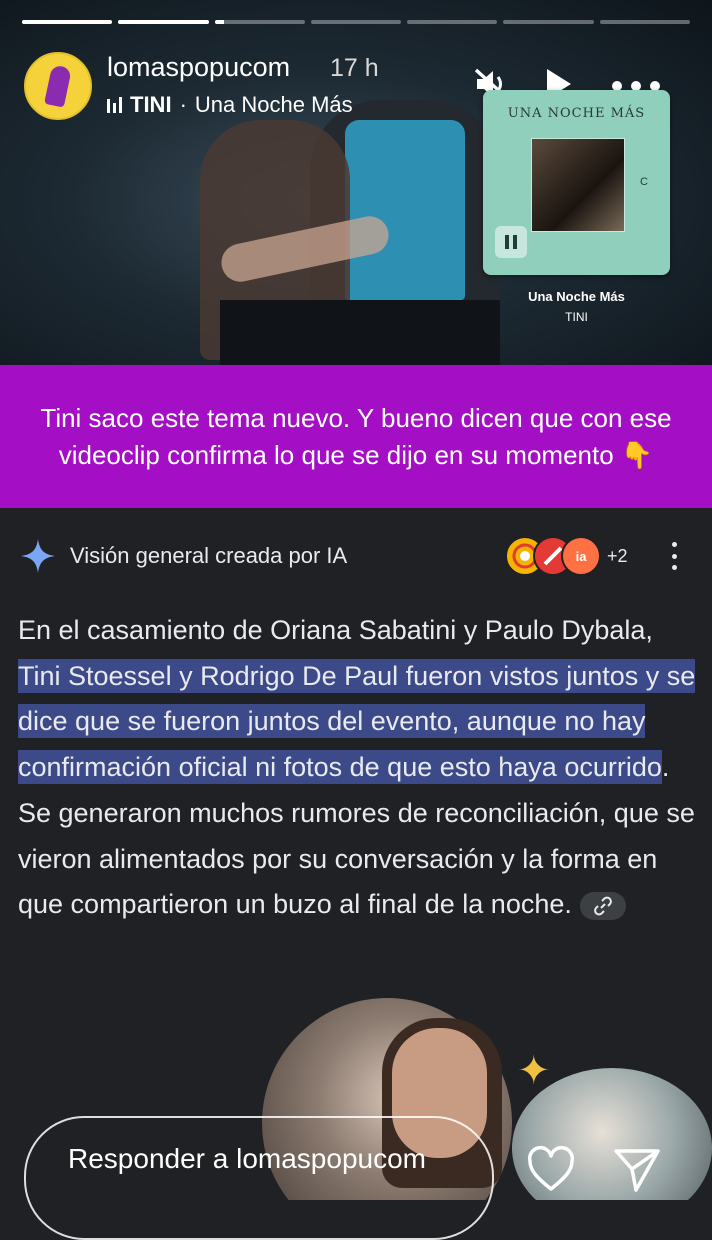 The width and height of the screenshot is (712, 1240). Describe the element at coordinates (151, 104) in the screenshot. I see `music-artist: TINI` at that location.